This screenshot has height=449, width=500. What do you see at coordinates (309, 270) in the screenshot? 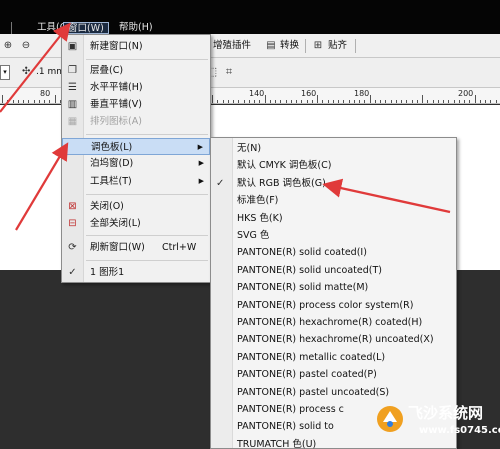
I see `palette-menu-item-label: PANTONE(R) solid uncoated(T)` at bounding box center [309, 270].